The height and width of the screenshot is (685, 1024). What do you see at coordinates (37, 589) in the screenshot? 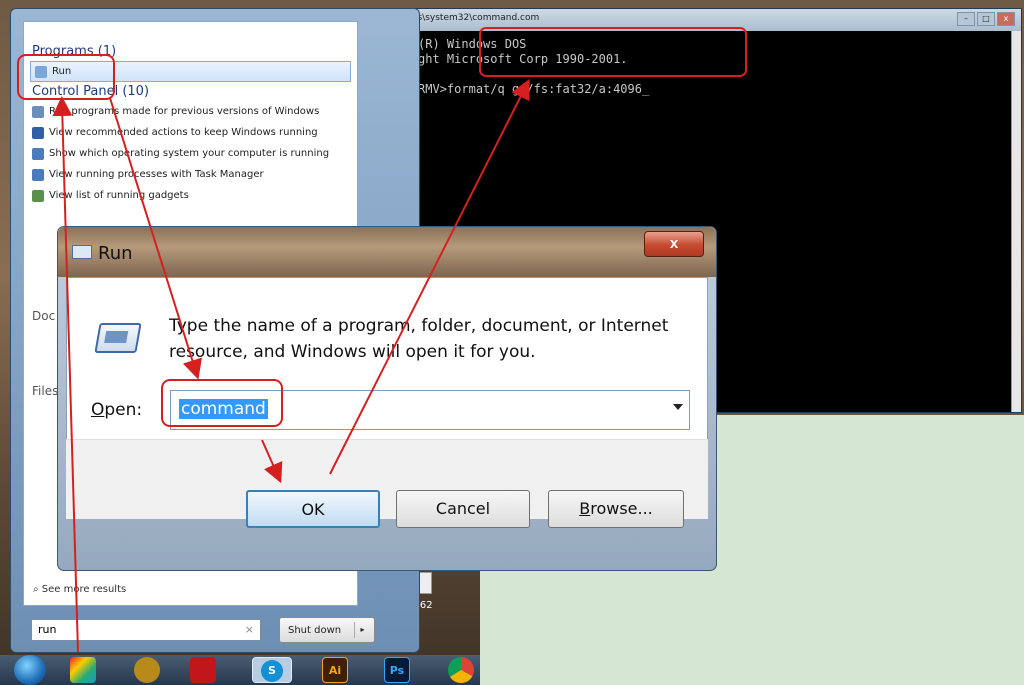
I see `search-icon: ⌕` at bounding box center [37, 589].